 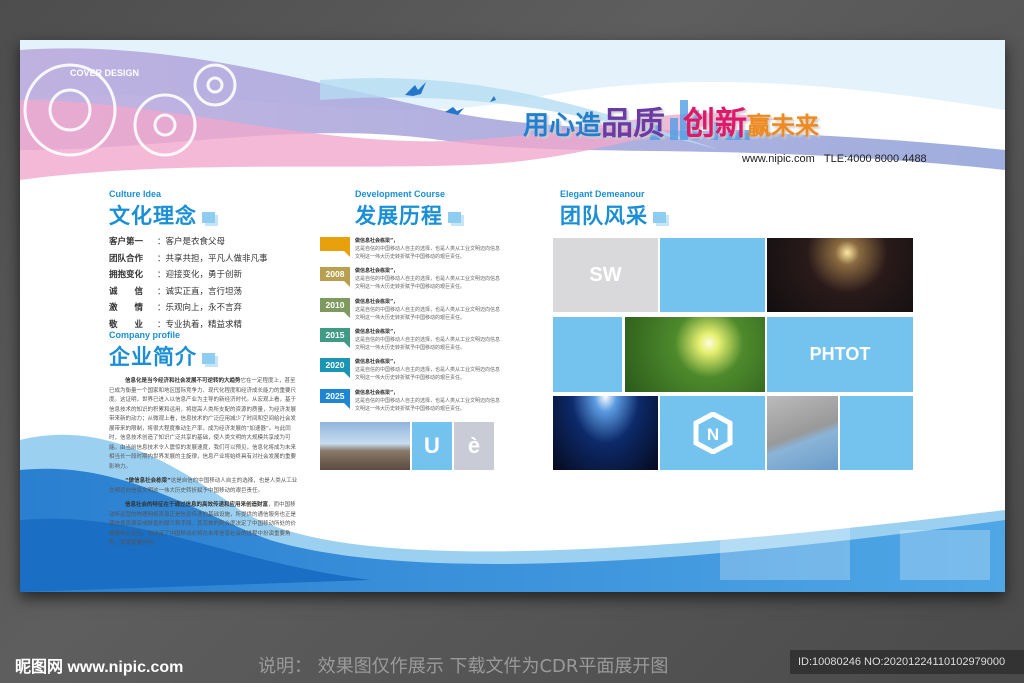 What do you see at coordinates (907, 662) in the screenshot?
I see `image-id: ID:10080246 NO:20201224110102979000` at bounding box center [907, 662].